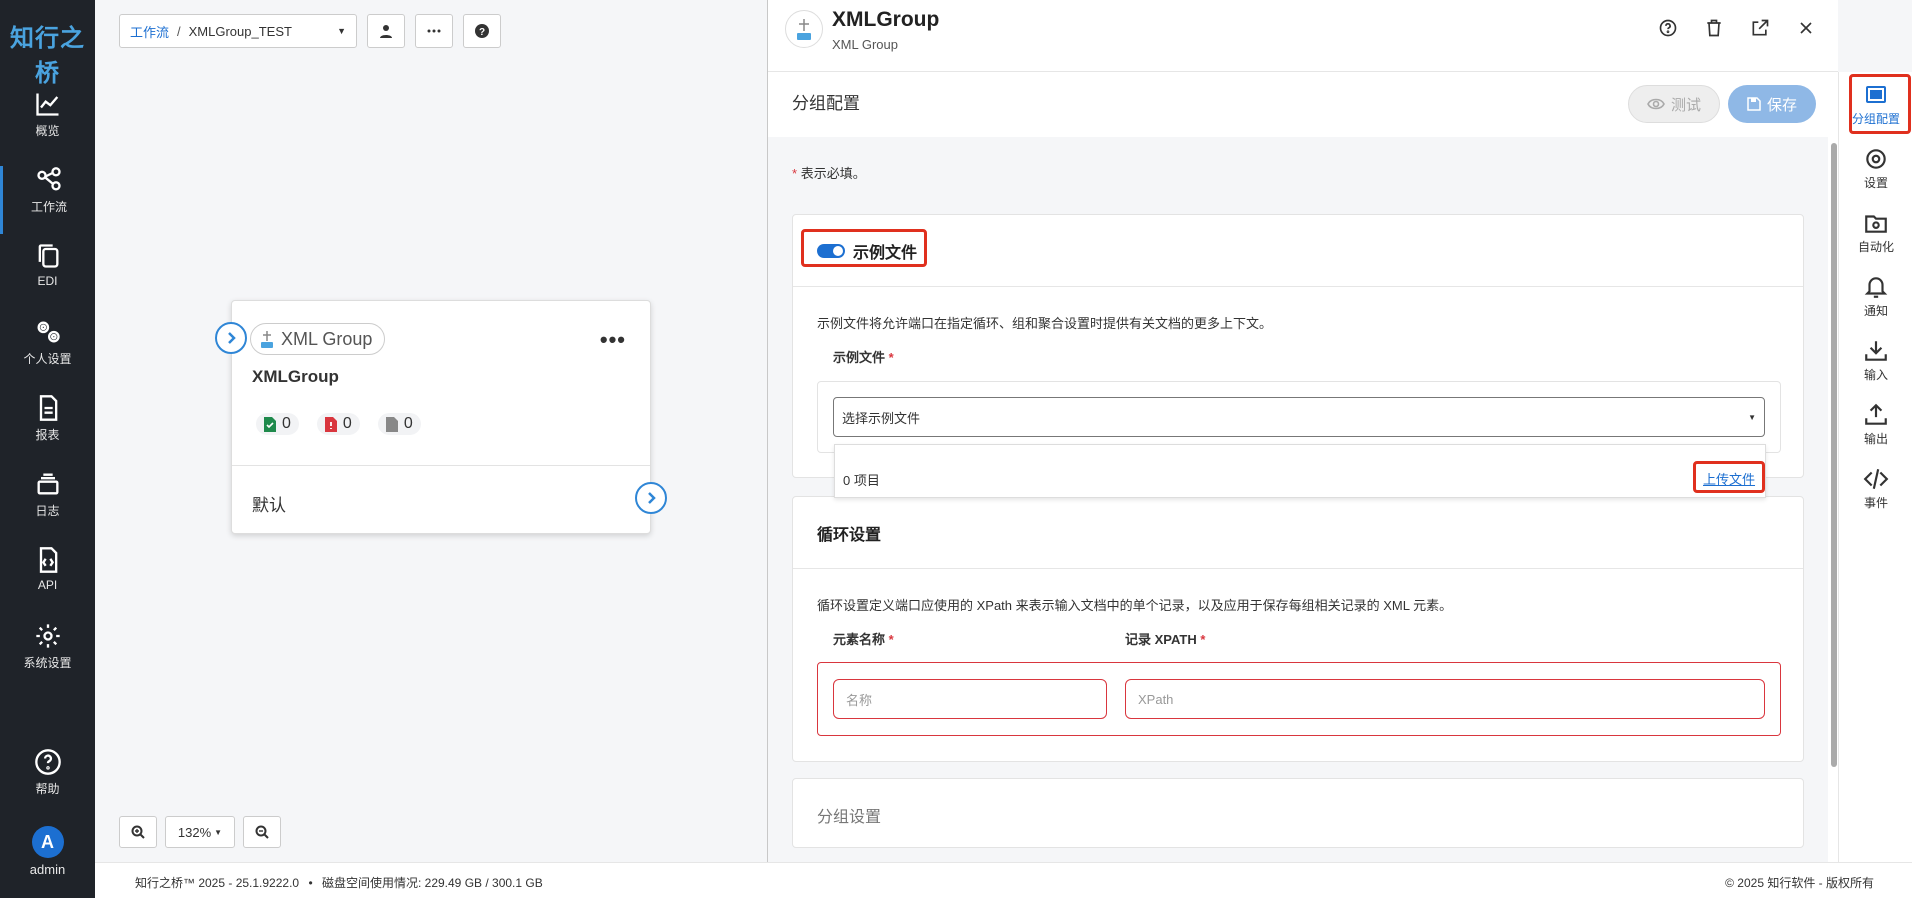  Describe the element at coordinates (432, 883) in the screenshot. I see `disk-usage-text: 磁盘空间使用情况: 229.49 GB / 300.1 GB` at that location.